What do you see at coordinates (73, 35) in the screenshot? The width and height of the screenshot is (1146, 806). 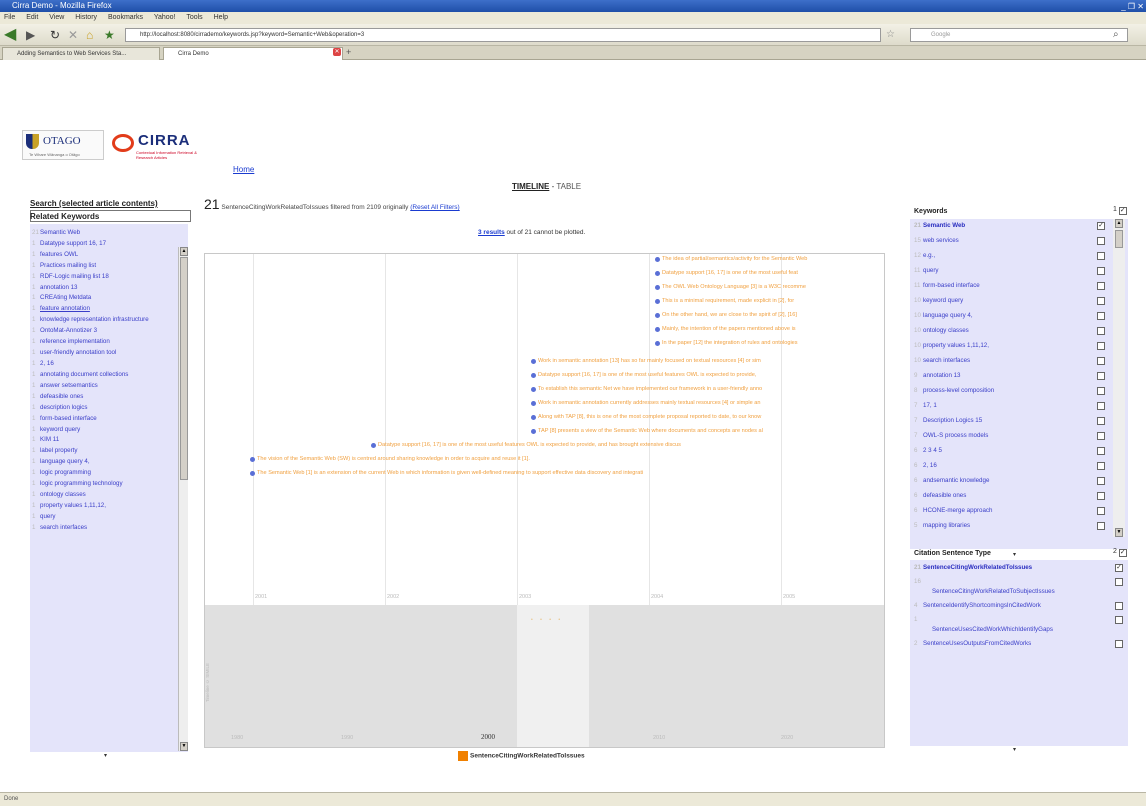 I see `stop-icon: ✕` at bounding box center [73, 35].